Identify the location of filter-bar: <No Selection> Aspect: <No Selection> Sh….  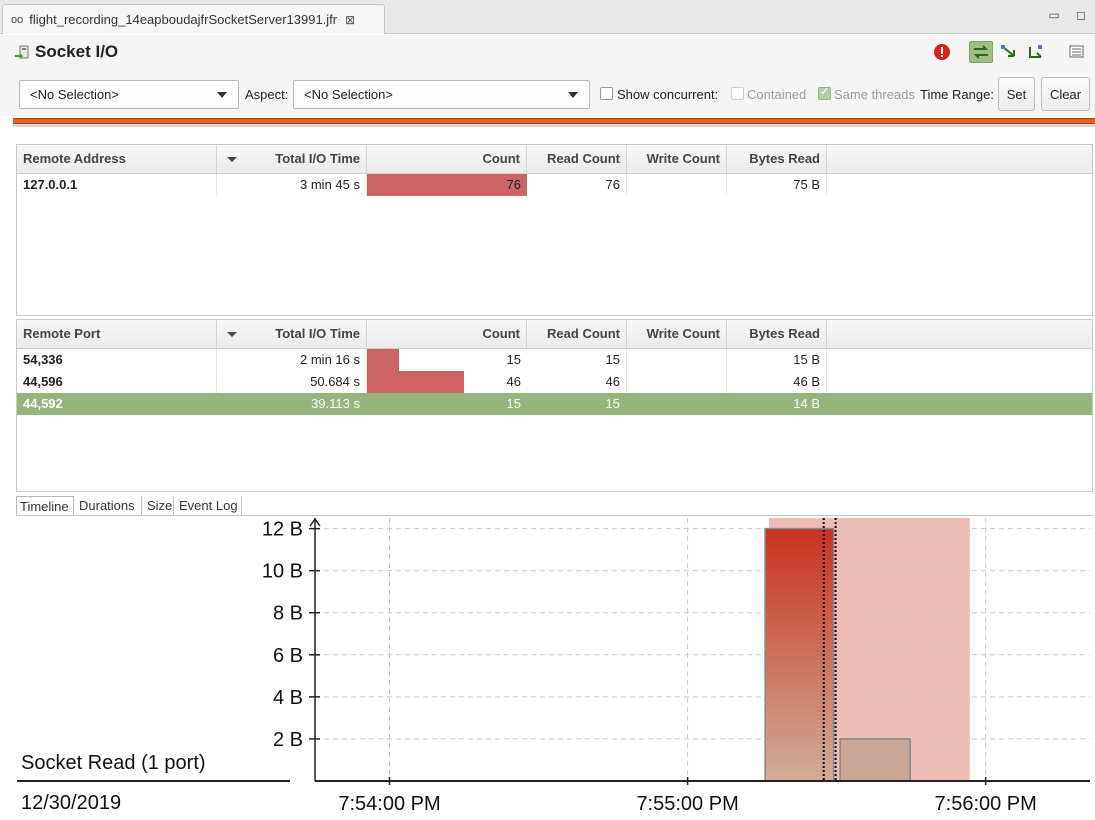
(547, 93).